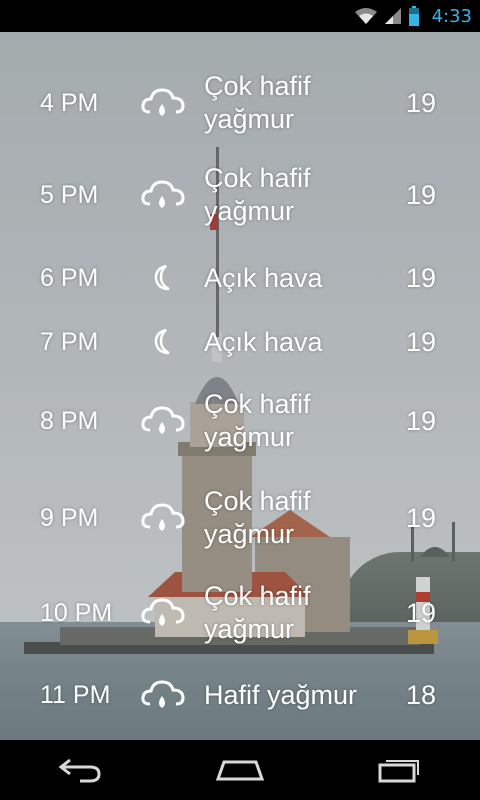 The width and height of the screenshot is (480, 800). I want to click on forecast-hour: 7 PM, so click(69, 341).